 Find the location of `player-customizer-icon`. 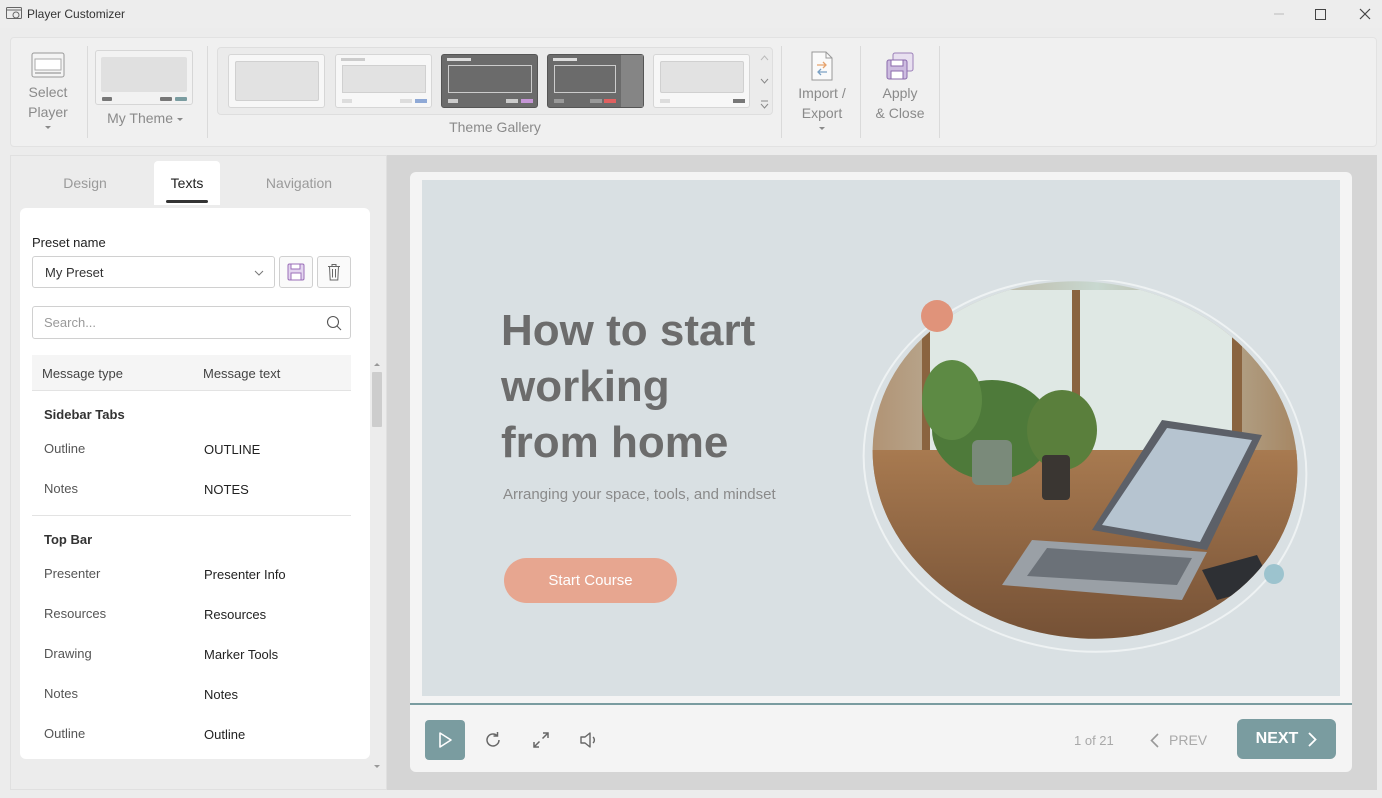

player-customizer-icon is located at coordinates (14, 13).